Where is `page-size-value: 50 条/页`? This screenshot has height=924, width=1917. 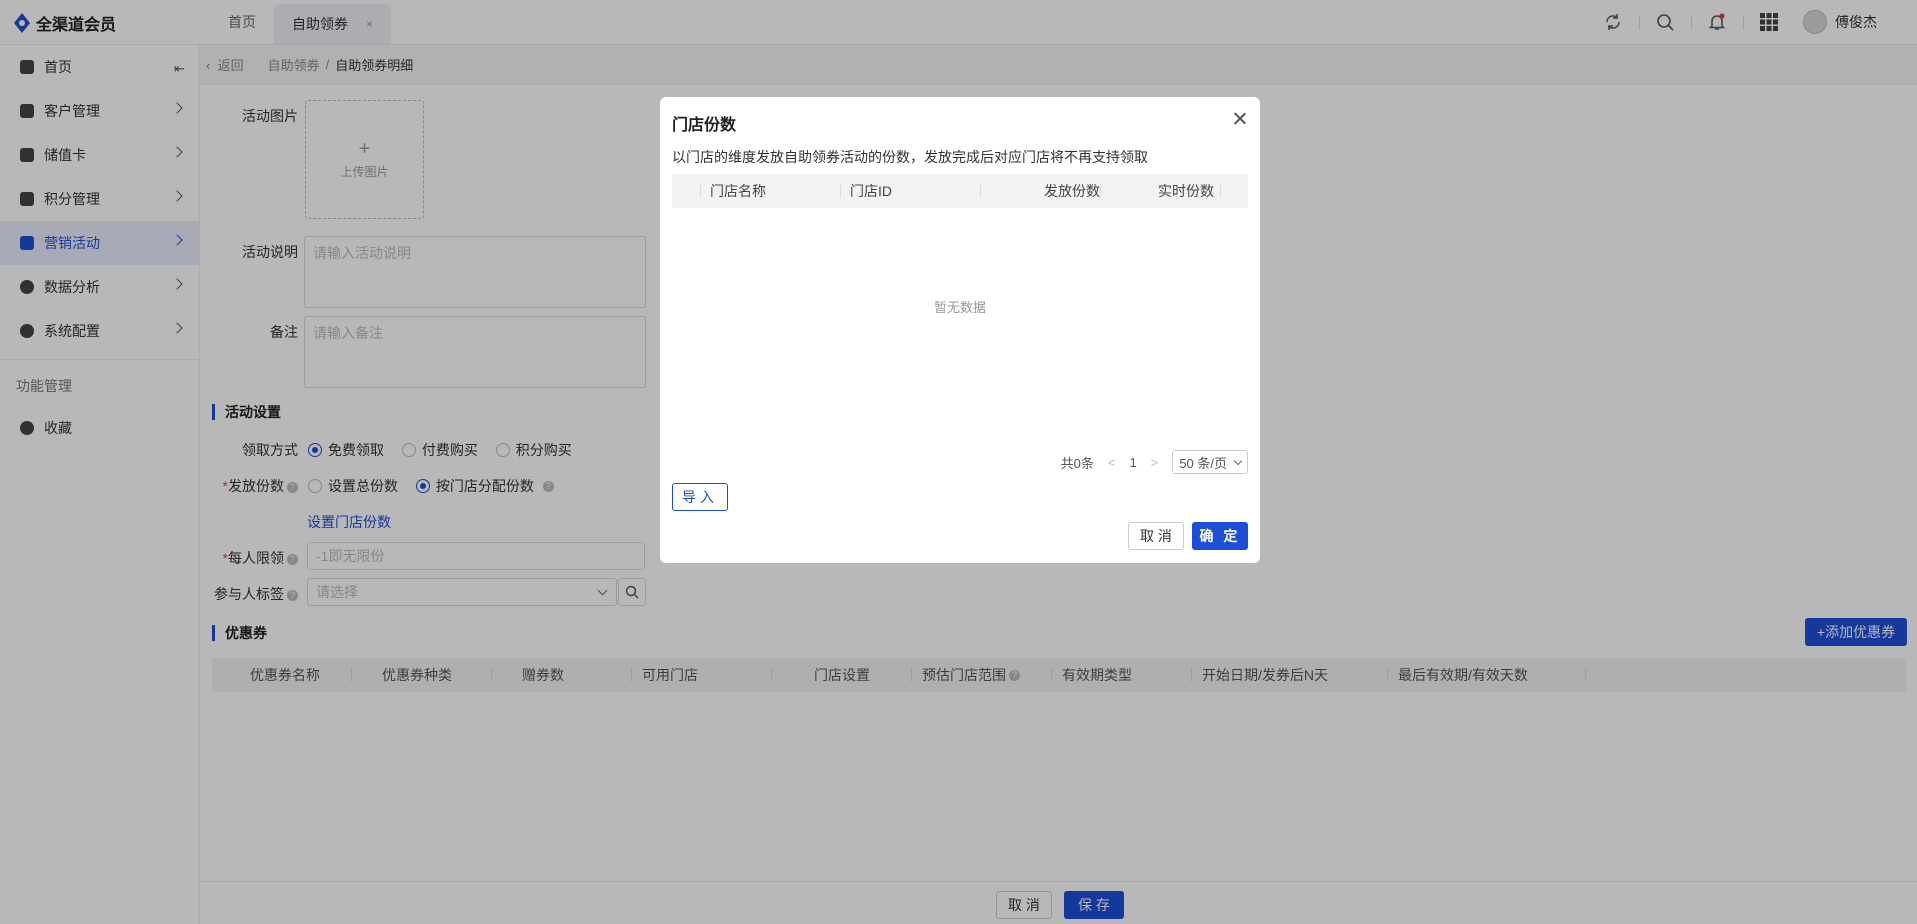 page-size-value: 50 条/页 is located at coordinates (1203, 463).